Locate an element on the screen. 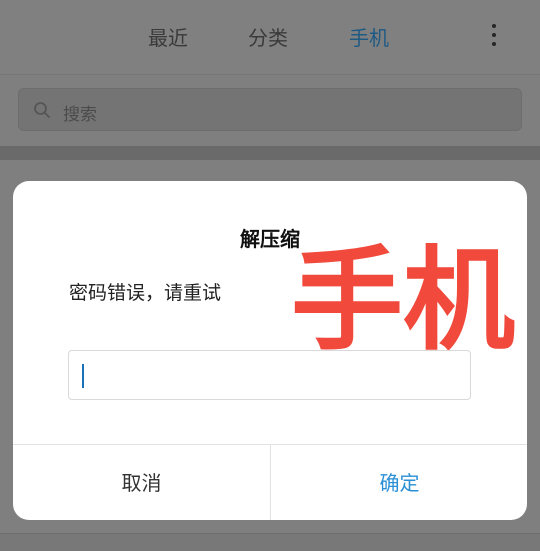  text-caret is located at coordinates (83, 376).